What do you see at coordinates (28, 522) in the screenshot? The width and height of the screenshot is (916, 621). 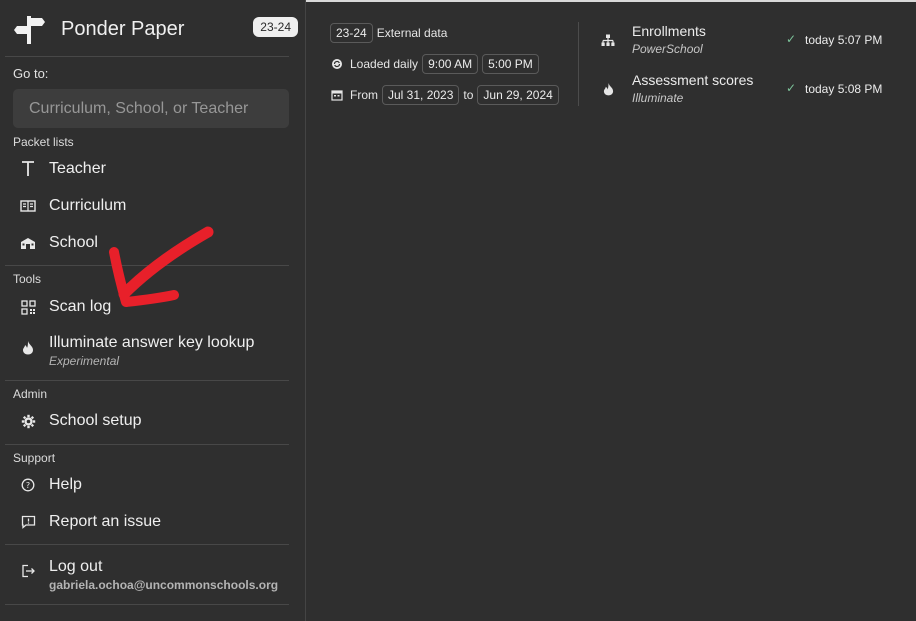 I see `feedback-icon` at bounding box center [28, 522].